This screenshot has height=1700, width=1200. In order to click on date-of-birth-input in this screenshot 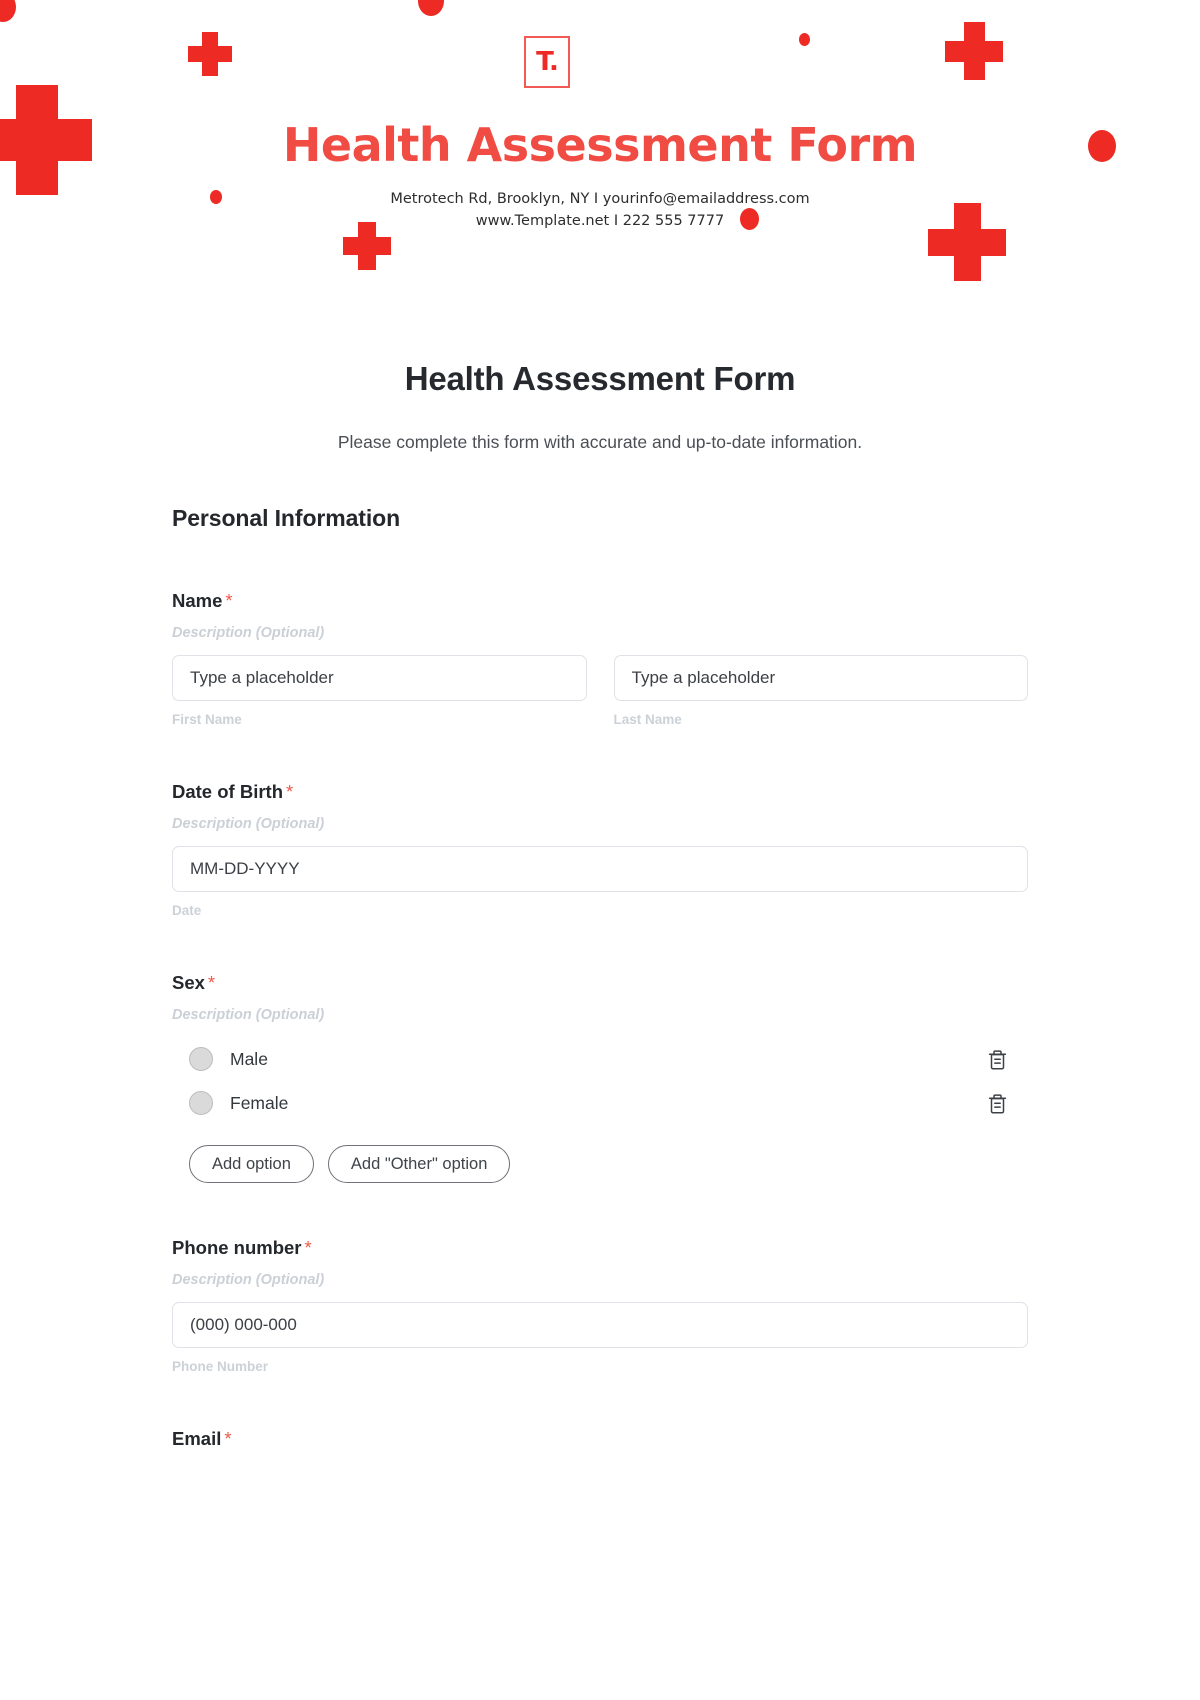, I will do `click(600, 869)`.